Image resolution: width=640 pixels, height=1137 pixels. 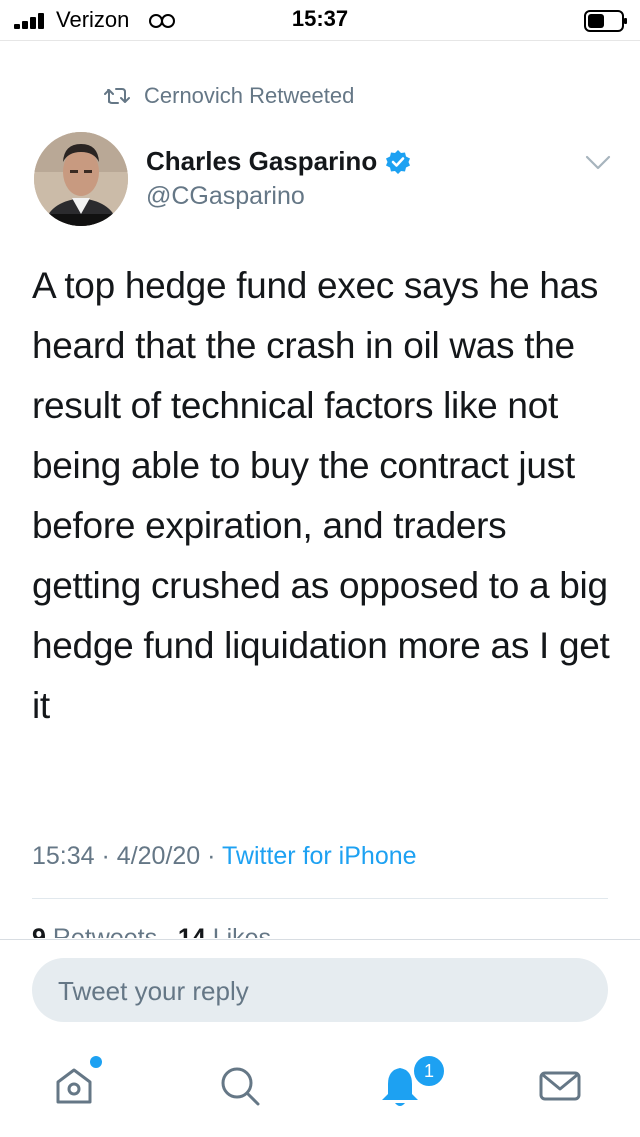 I want to click on chevron-down-icon, so click(x=598, y=163).